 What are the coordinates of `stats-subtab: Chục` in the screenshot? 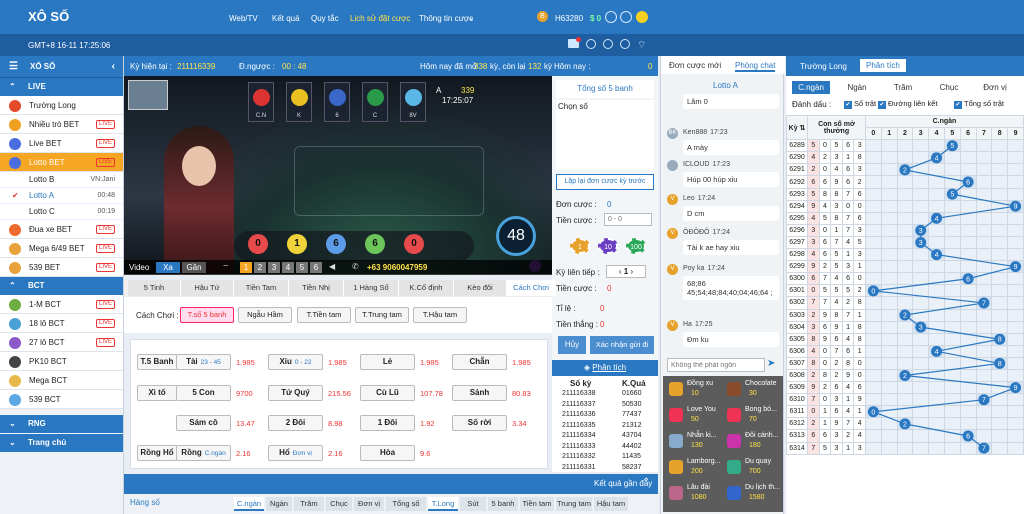 It's located at (949, 87).